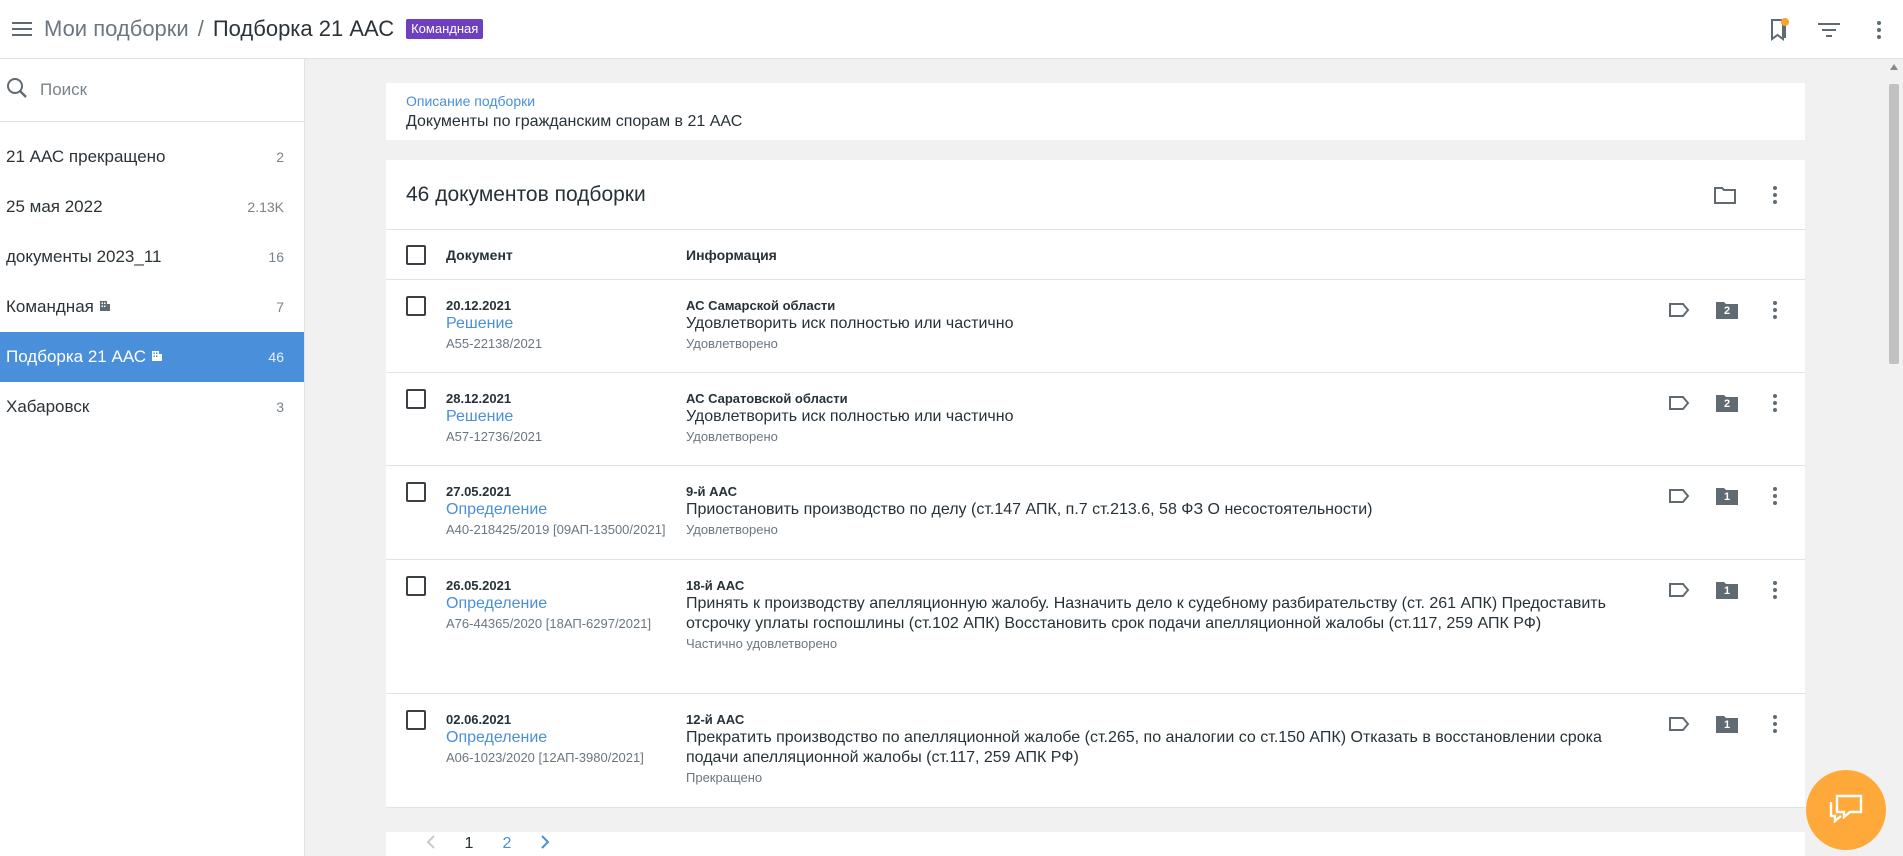  What do you see at coordinates (507, 844) in the screenshot?
I see `page-link: 2` at bounding box center [507, 844].